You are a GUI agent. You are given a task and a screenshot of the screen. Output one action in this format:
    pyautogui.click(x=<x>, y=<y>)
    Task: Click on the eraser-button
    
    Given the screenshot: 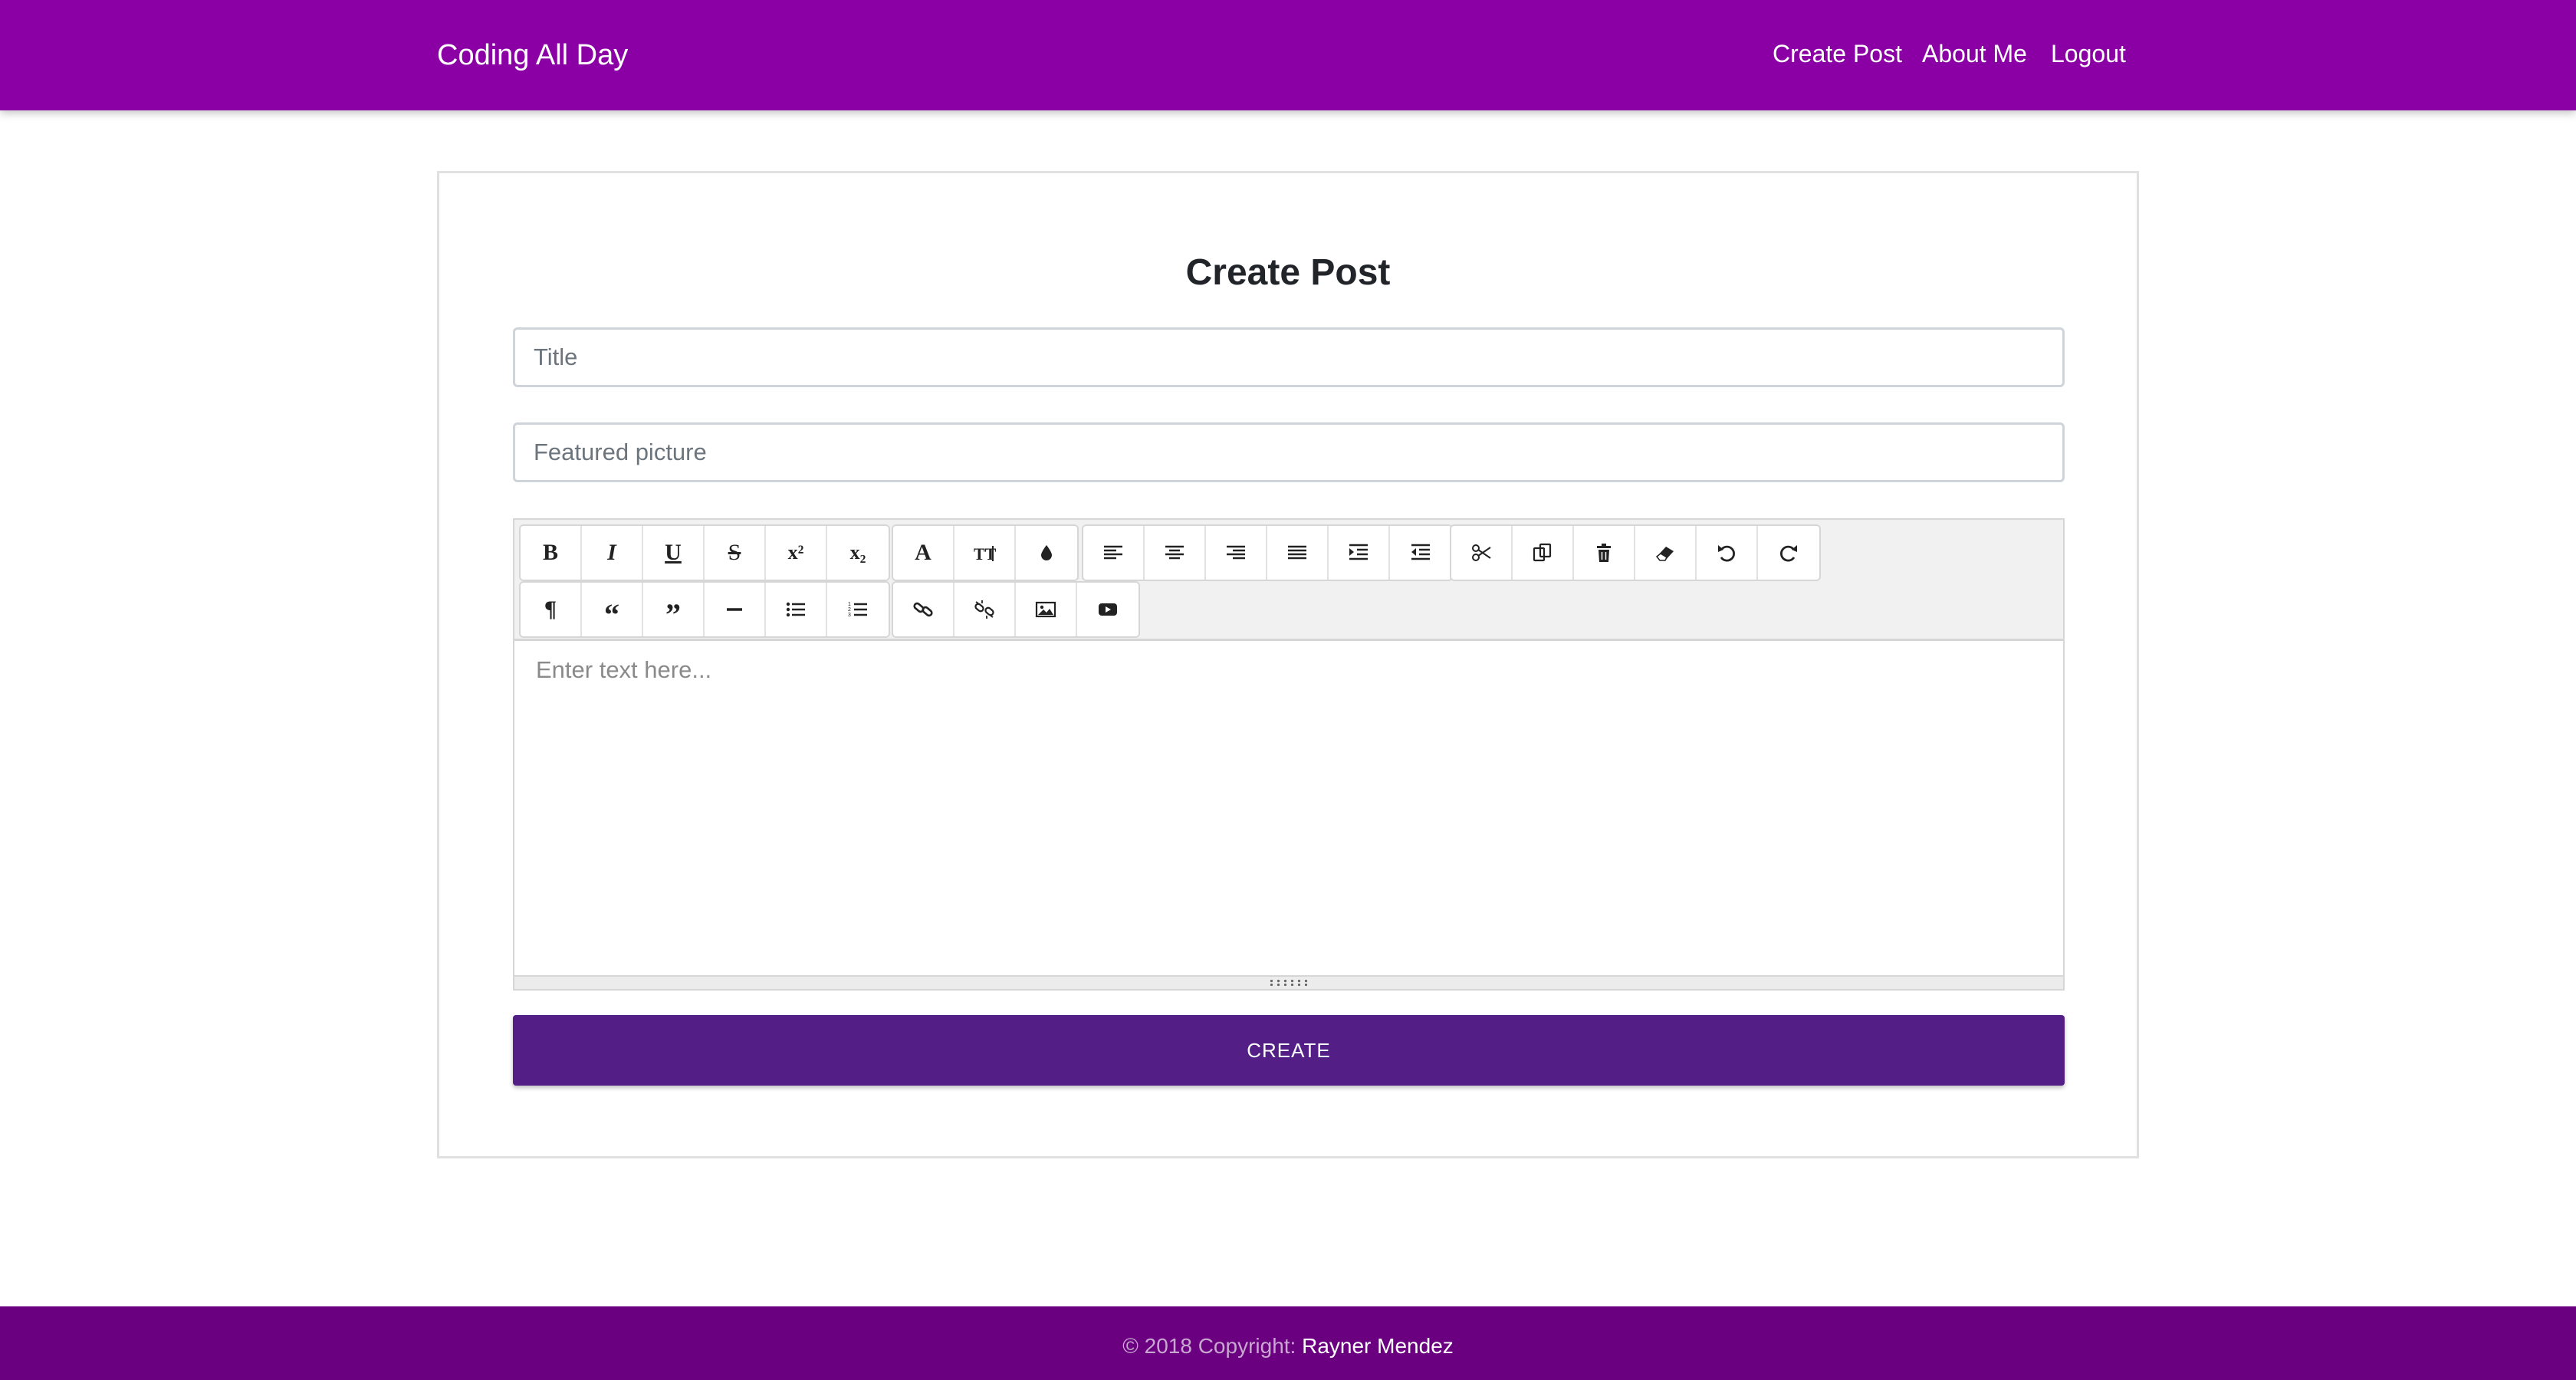 What is the action you would take?
    pyautogui.click(x=1666, y=553)
    